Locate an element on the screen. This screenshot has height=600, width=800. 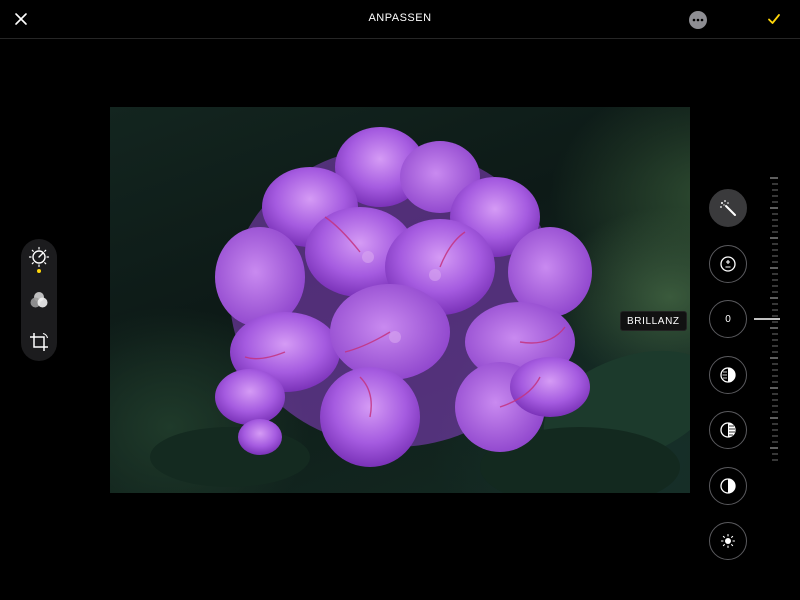
page-title: ANPASSEN is located at coordinates (400, 18).